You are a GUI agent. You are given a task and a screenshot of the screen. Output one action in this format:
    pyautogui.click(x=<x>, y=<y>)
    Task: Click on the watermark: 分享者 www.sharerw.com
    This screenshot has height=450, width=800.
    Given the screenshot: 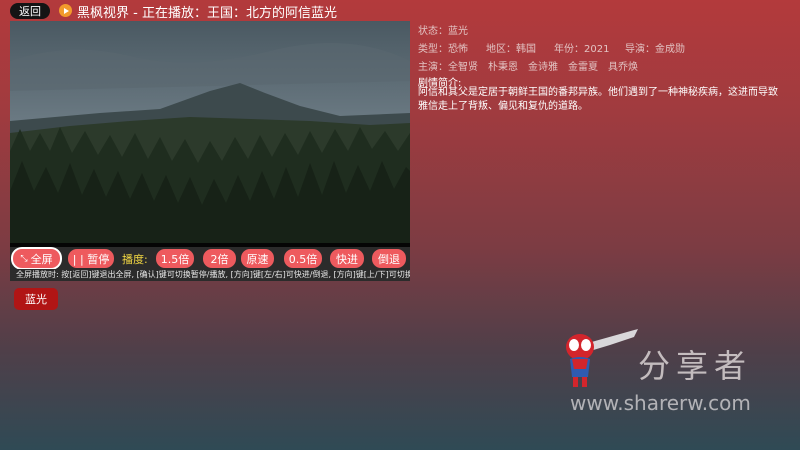 What is the action you would take?
    pyautogui.click(x=670, y=372)
    